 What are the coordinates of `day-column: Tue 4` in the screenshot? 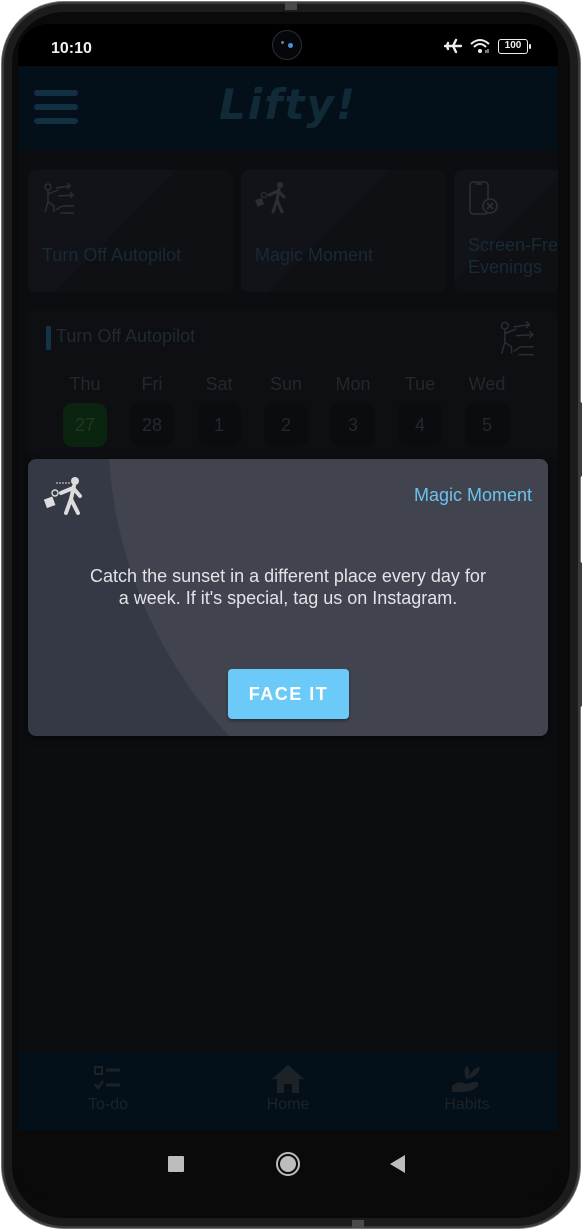 It's located at (420, 410).